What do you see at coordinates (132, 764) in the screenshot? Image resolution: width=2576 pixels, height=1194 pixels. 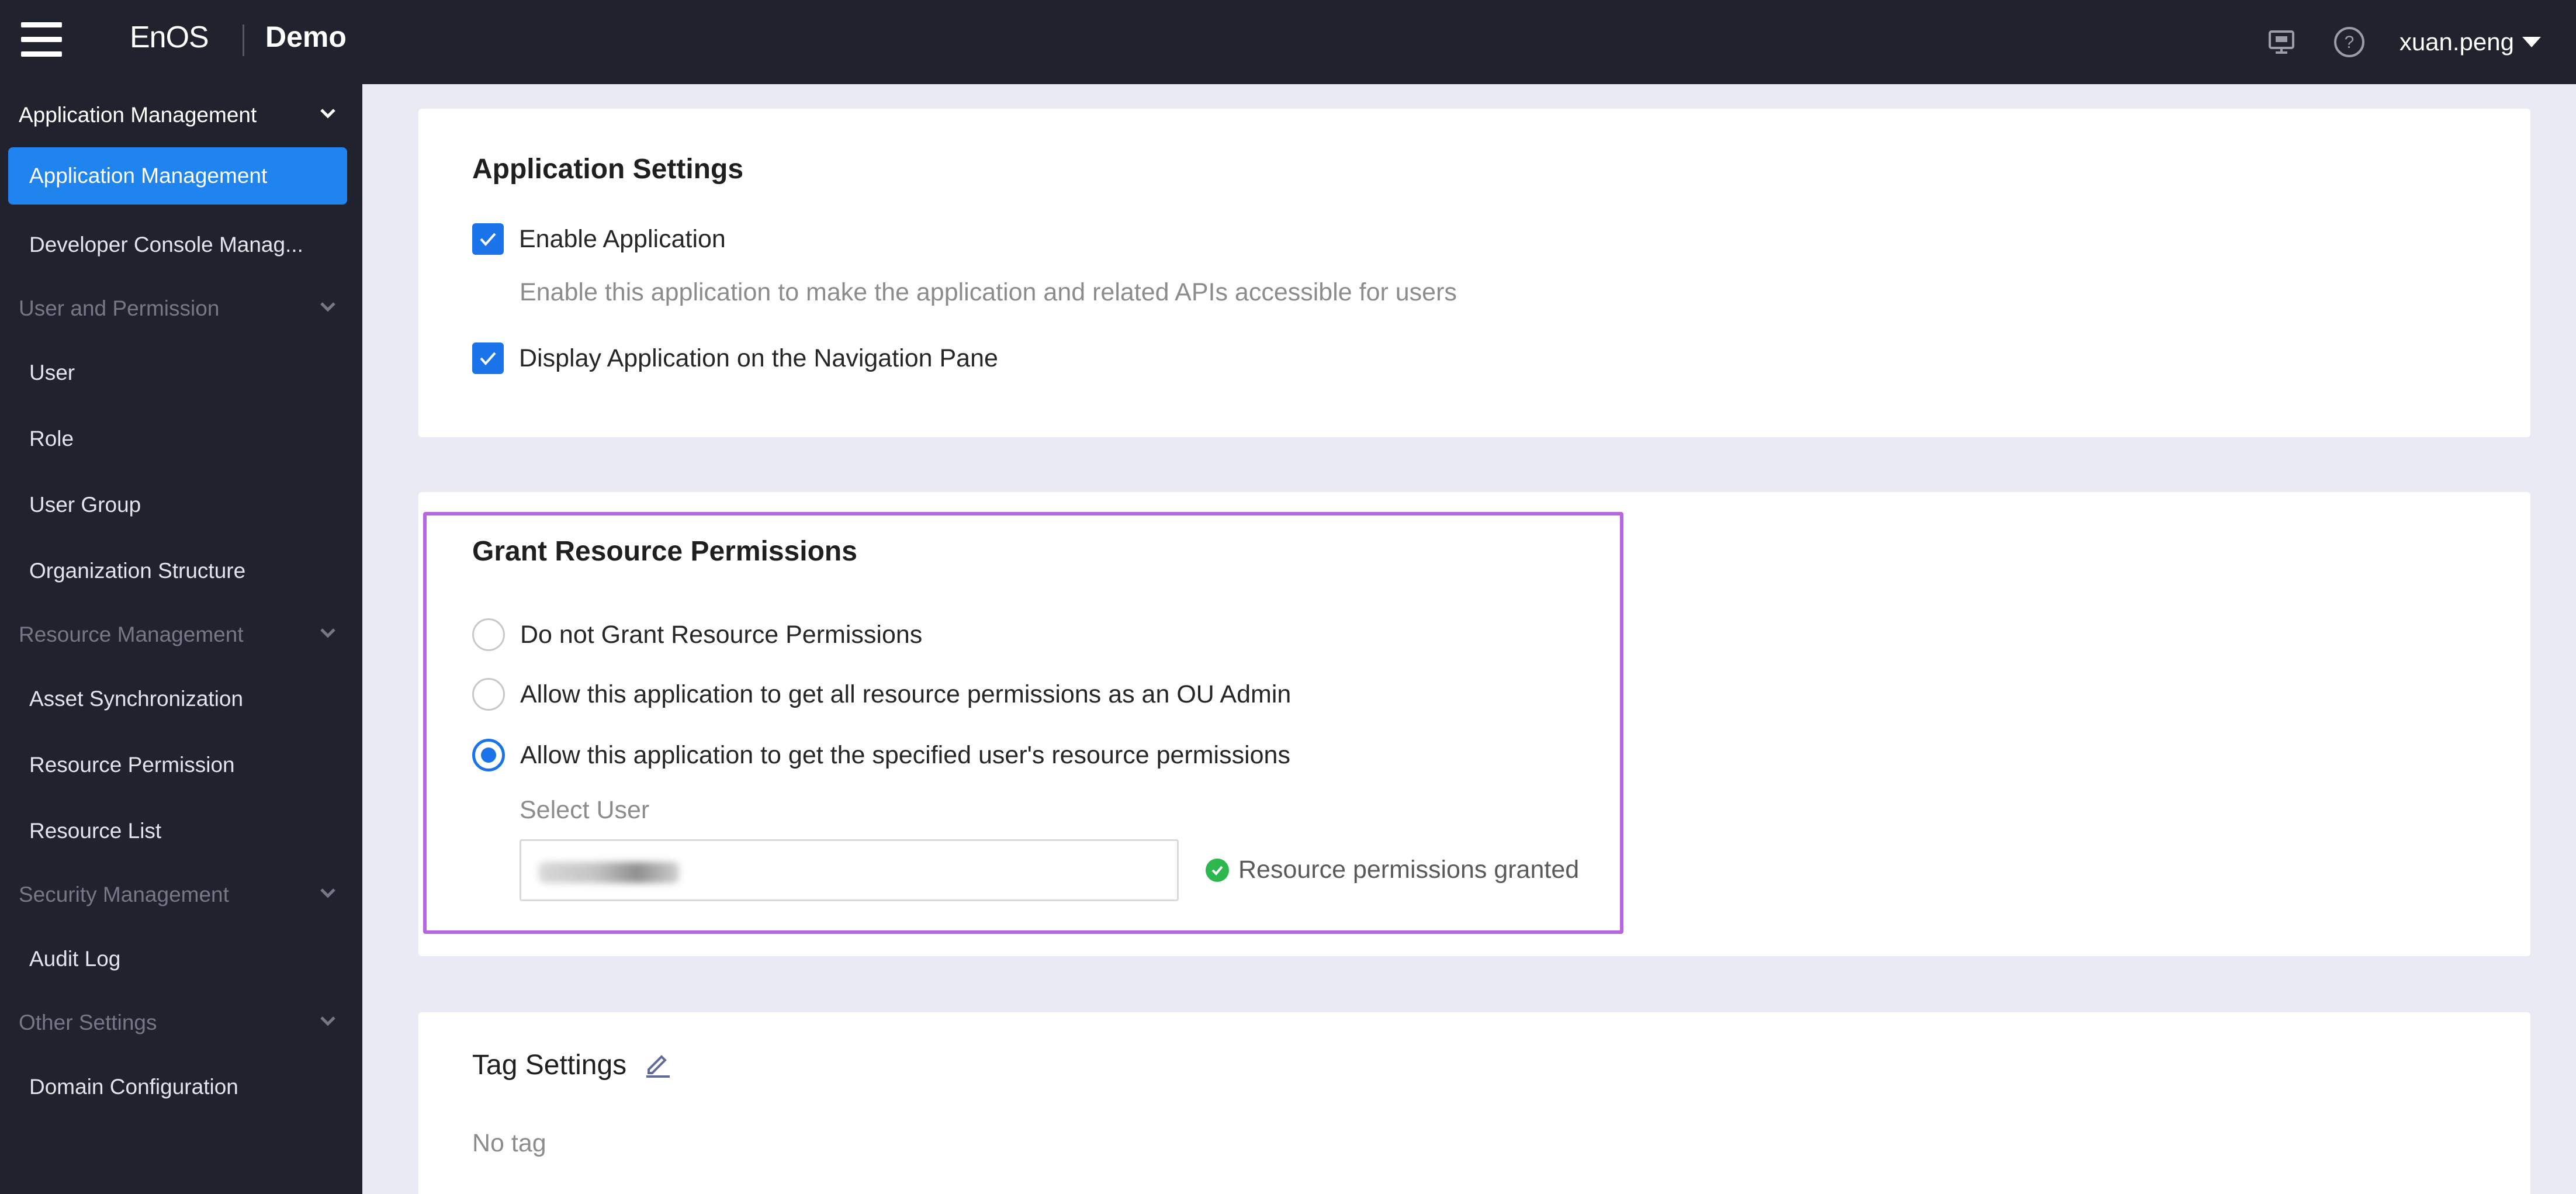 I see `sidebar-item-label: Resource Permission` at bounding box center [132, 764].